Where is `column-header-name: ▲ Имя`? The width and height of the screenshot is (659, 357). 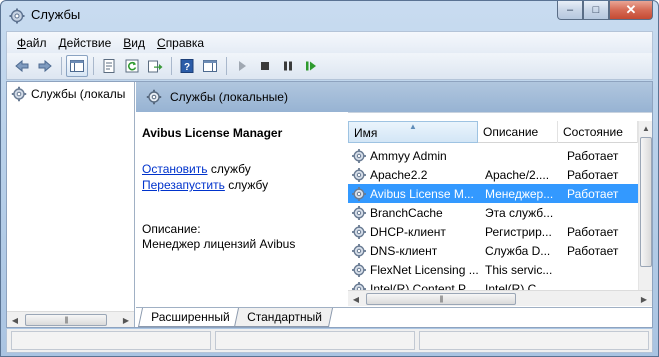
column-header-name: ▲ Имя is located at coordinates (413, 132).